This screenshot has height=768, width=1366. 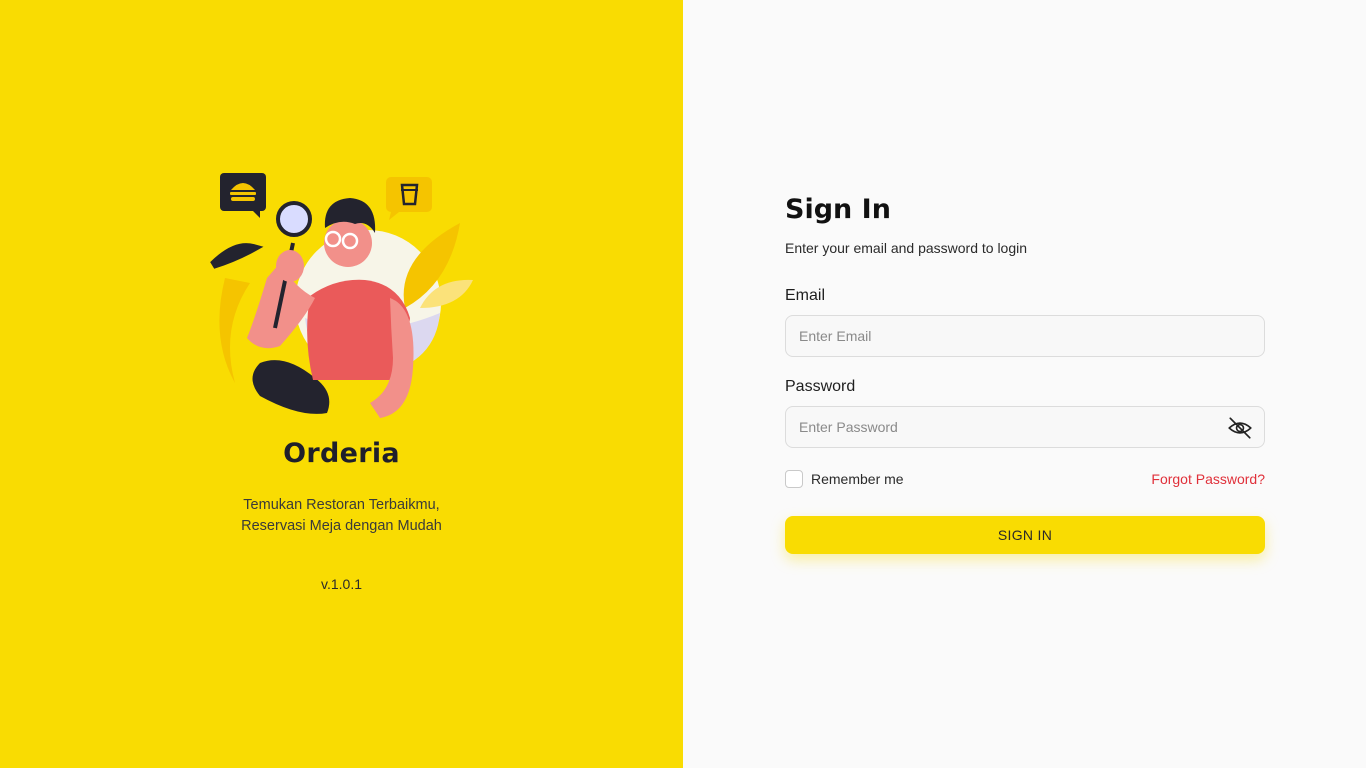 What do you see at coordinates (243, 195) in the screenshot?
I see `burger-icon` at bounding box center [243, 195].